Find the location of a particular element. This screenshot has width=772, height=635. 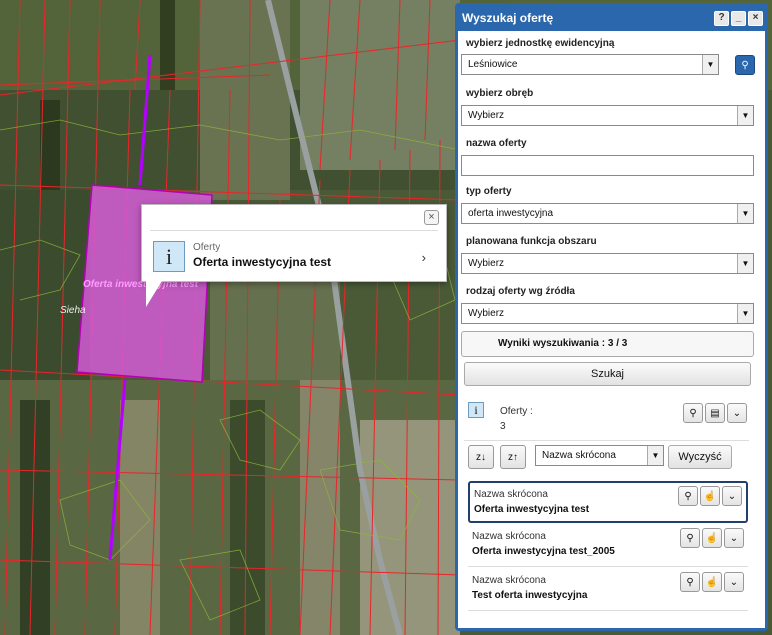

sort-field-value: Nazwa skrócona is located at coordinates (579, 455).